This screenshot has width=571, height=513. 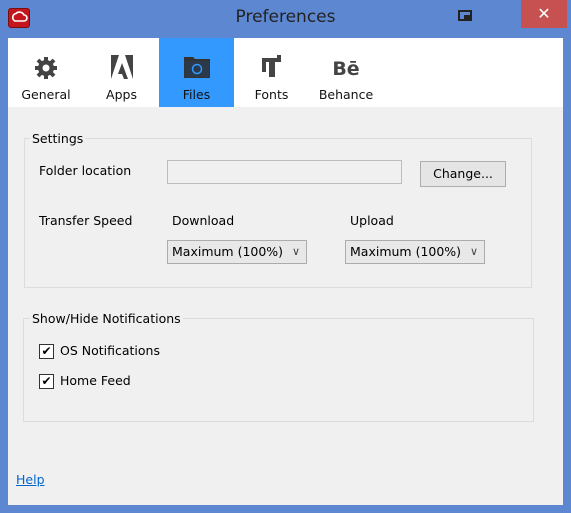 What do you see at coordinates (106, 318) in the screenshot?
I see `notifications-legend: Show/Hide Notifications` at bounding box center [106, 318].